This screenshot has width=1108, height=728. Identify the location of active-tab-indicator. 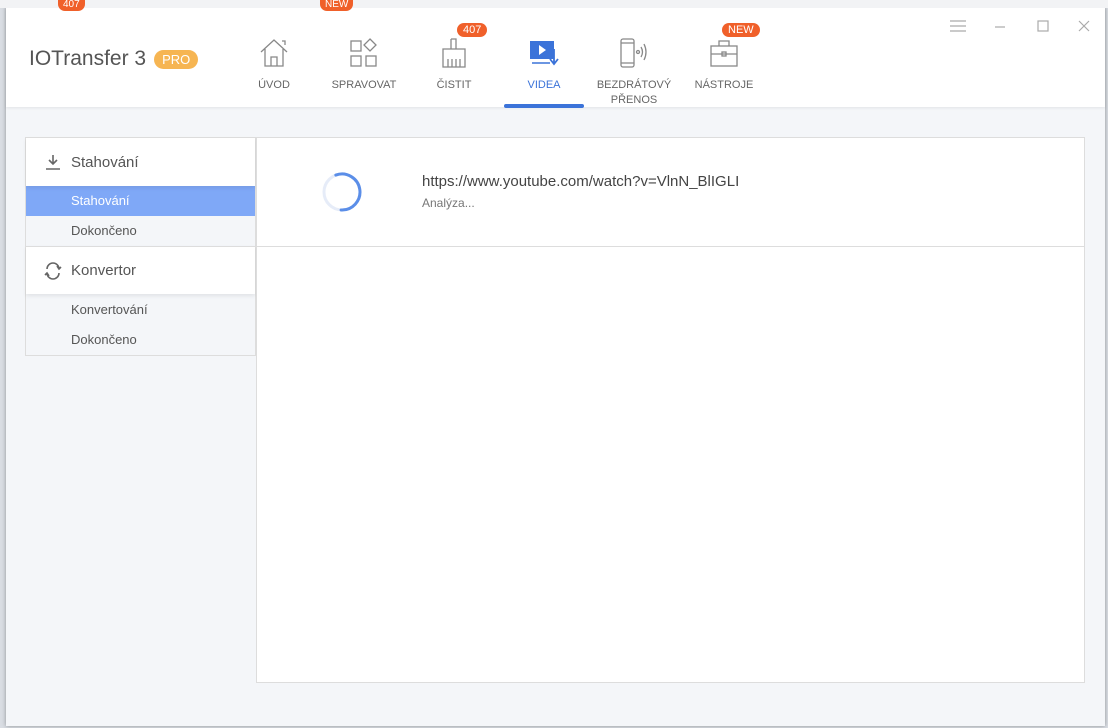
(544, 106).